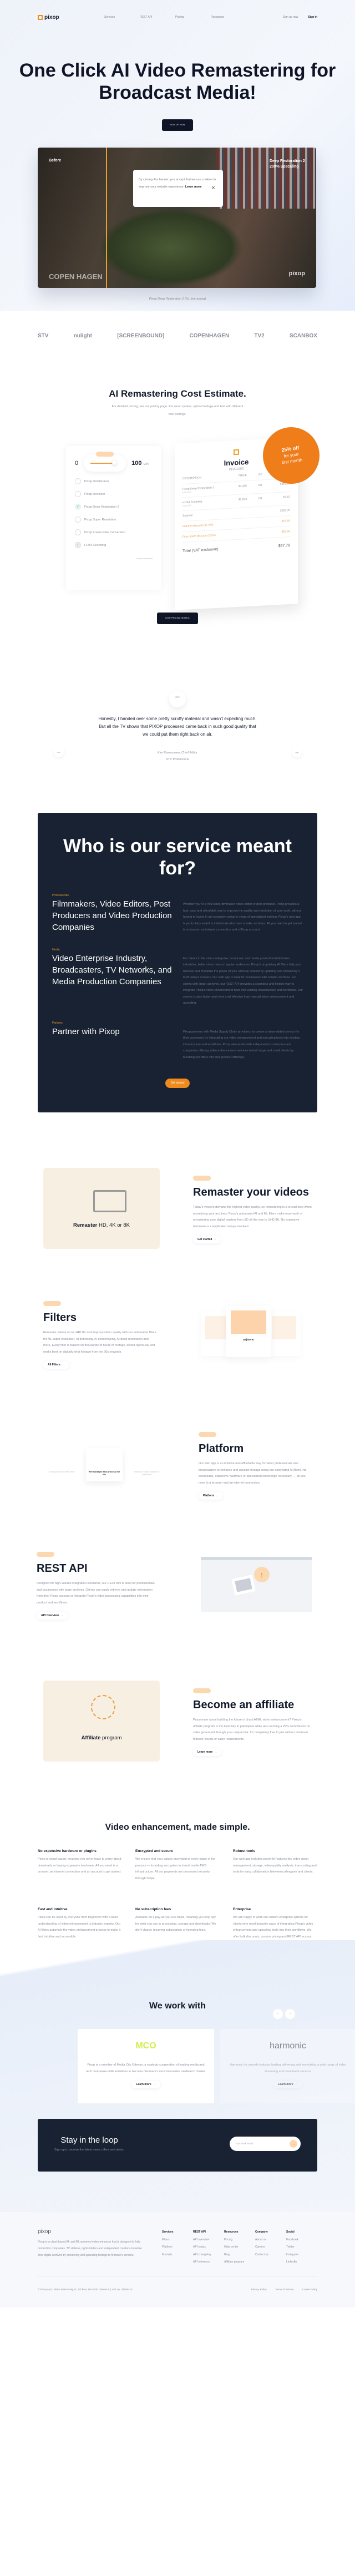 The height and width of the screenshot is (2576, 355). I want to click on feature-title: Remaster your videos, so click(251, 1192).